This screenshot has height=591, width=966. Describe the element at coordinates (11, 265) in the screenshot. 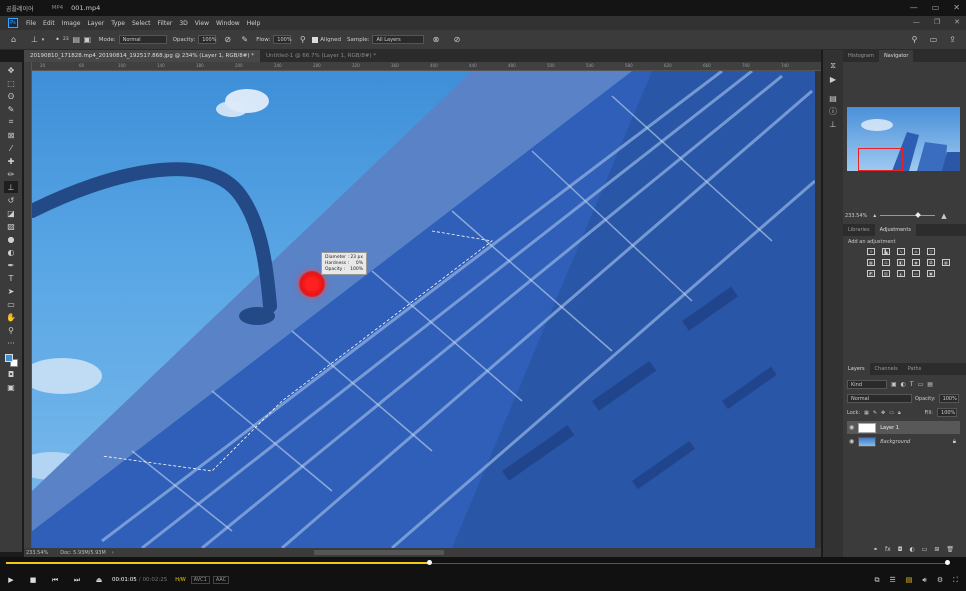

I see `pen-tool-icon: ✒` at that location.